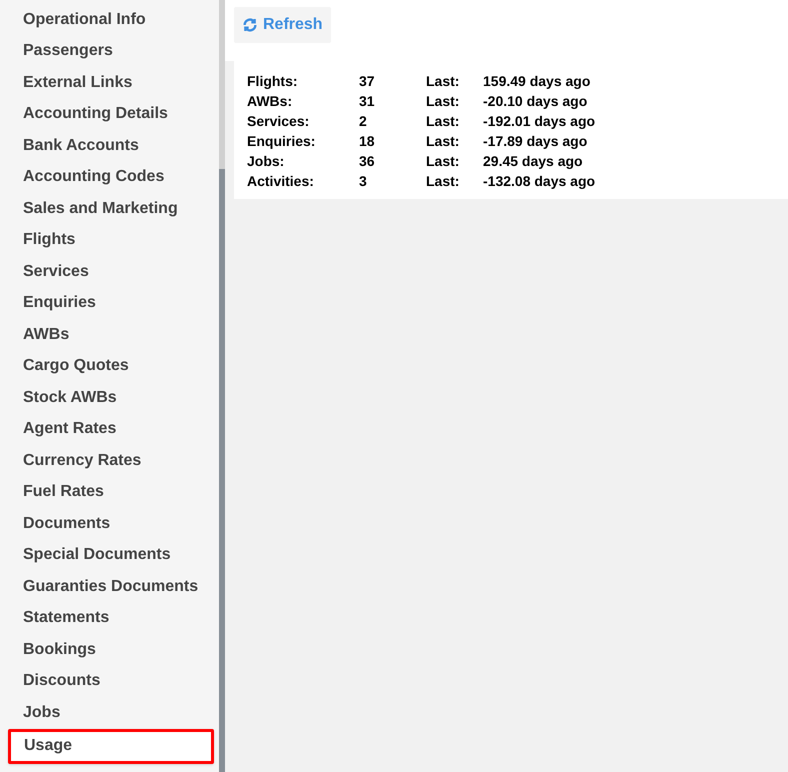  Describe the element at coordinates (111, 366) in the screenshot. I see `sidebar-item: Cargo Quotes` at that location.